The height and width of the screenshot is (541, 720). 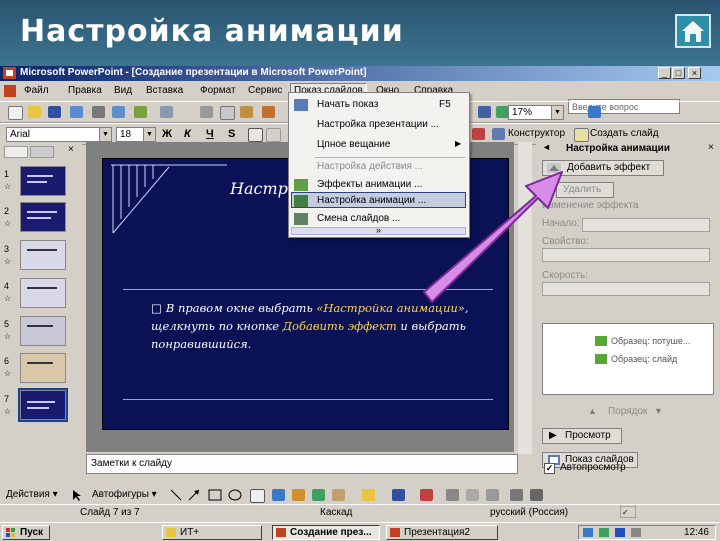 What do you see at coordinates (15, 113) in the screenshot?
I see `new-icon` at bounding box center [15, 113].